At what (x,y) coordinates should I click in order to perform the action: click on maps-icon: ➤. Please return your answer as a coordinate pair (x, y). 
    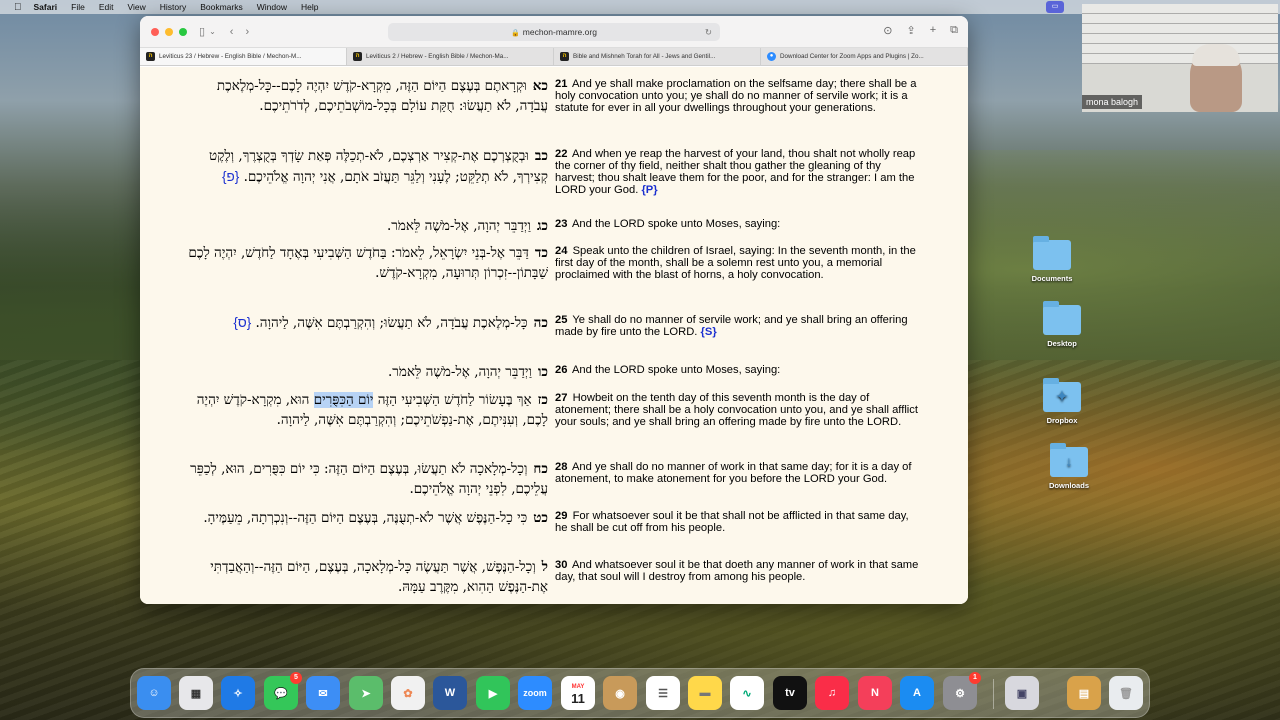
    Looking at the image, I should click on (366, 693).